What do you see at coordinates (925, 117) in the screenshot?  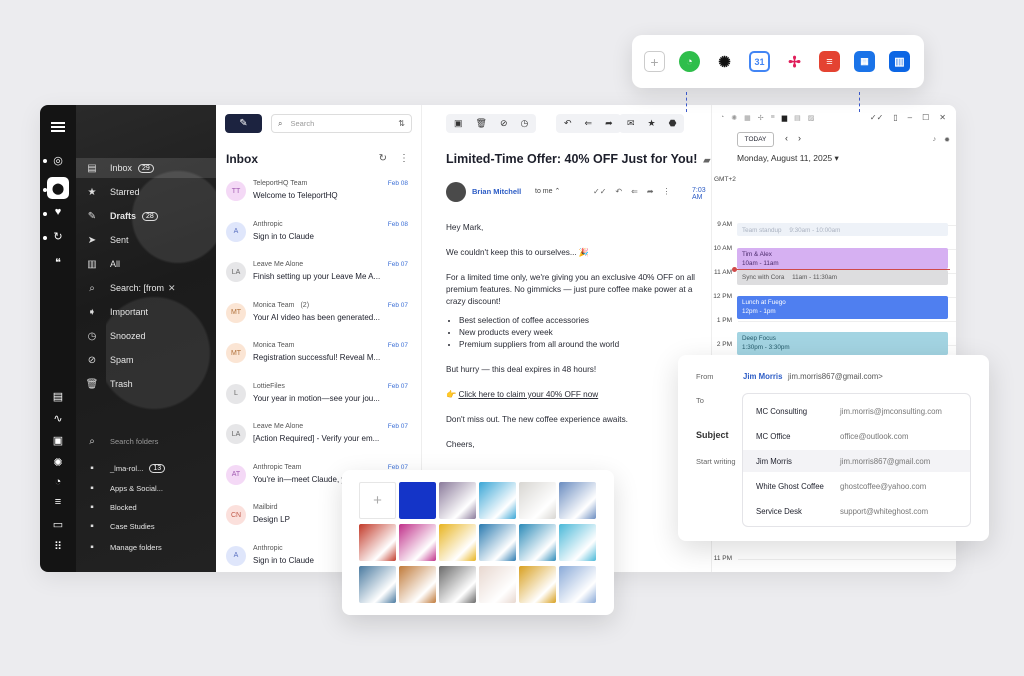 I see `maximize-icon: ☐` at bounding box center [925, 117].